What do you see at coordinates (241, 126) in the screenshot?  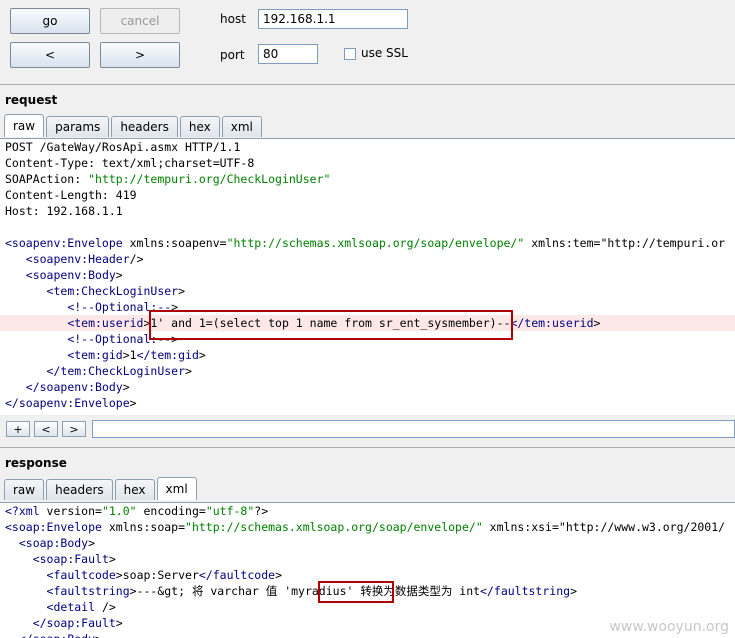 I see `request-tab-xml: xml` at bounding box center [241, 126].